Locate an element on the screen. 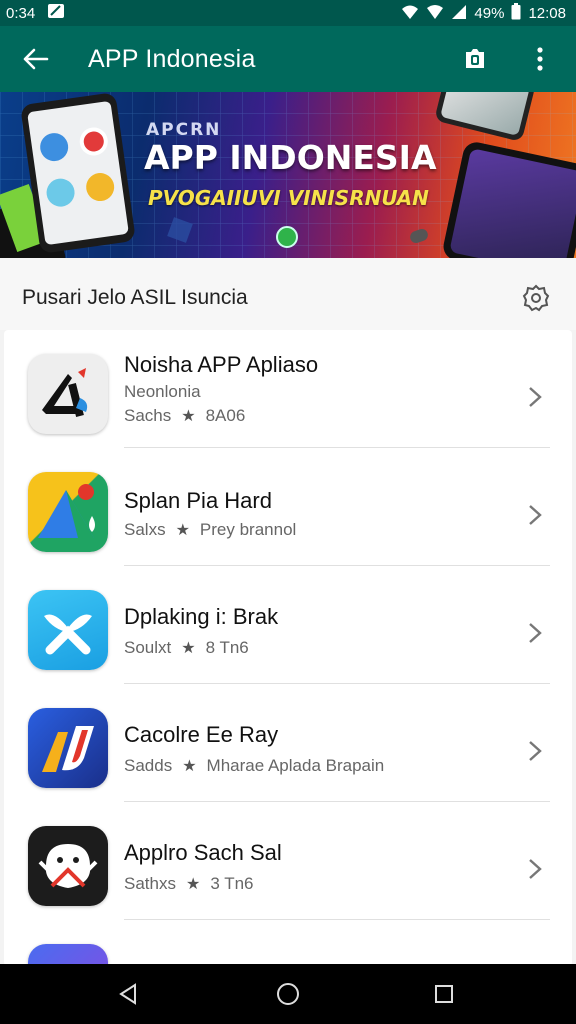 This screenshot has height=1024, width=576. app-rating-text: 8A06 is located at coordinates (225, 415).